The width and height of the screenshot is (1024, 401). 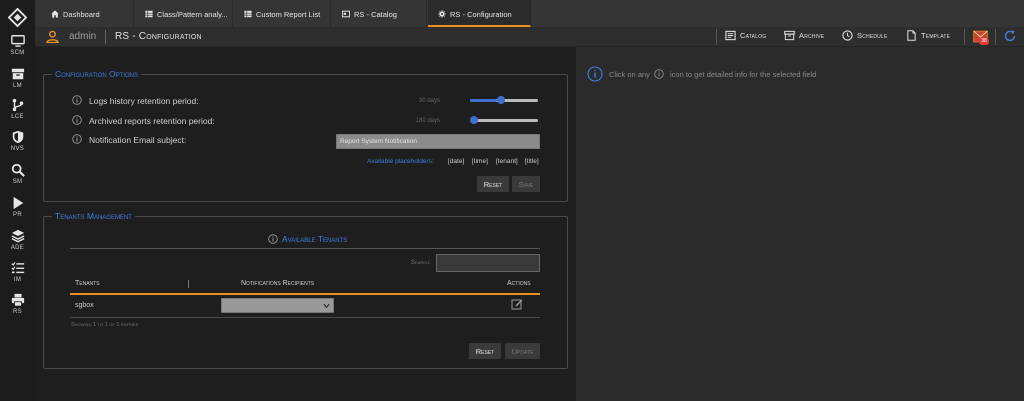 I want to click on card-icon, so click(x=346, y=14).